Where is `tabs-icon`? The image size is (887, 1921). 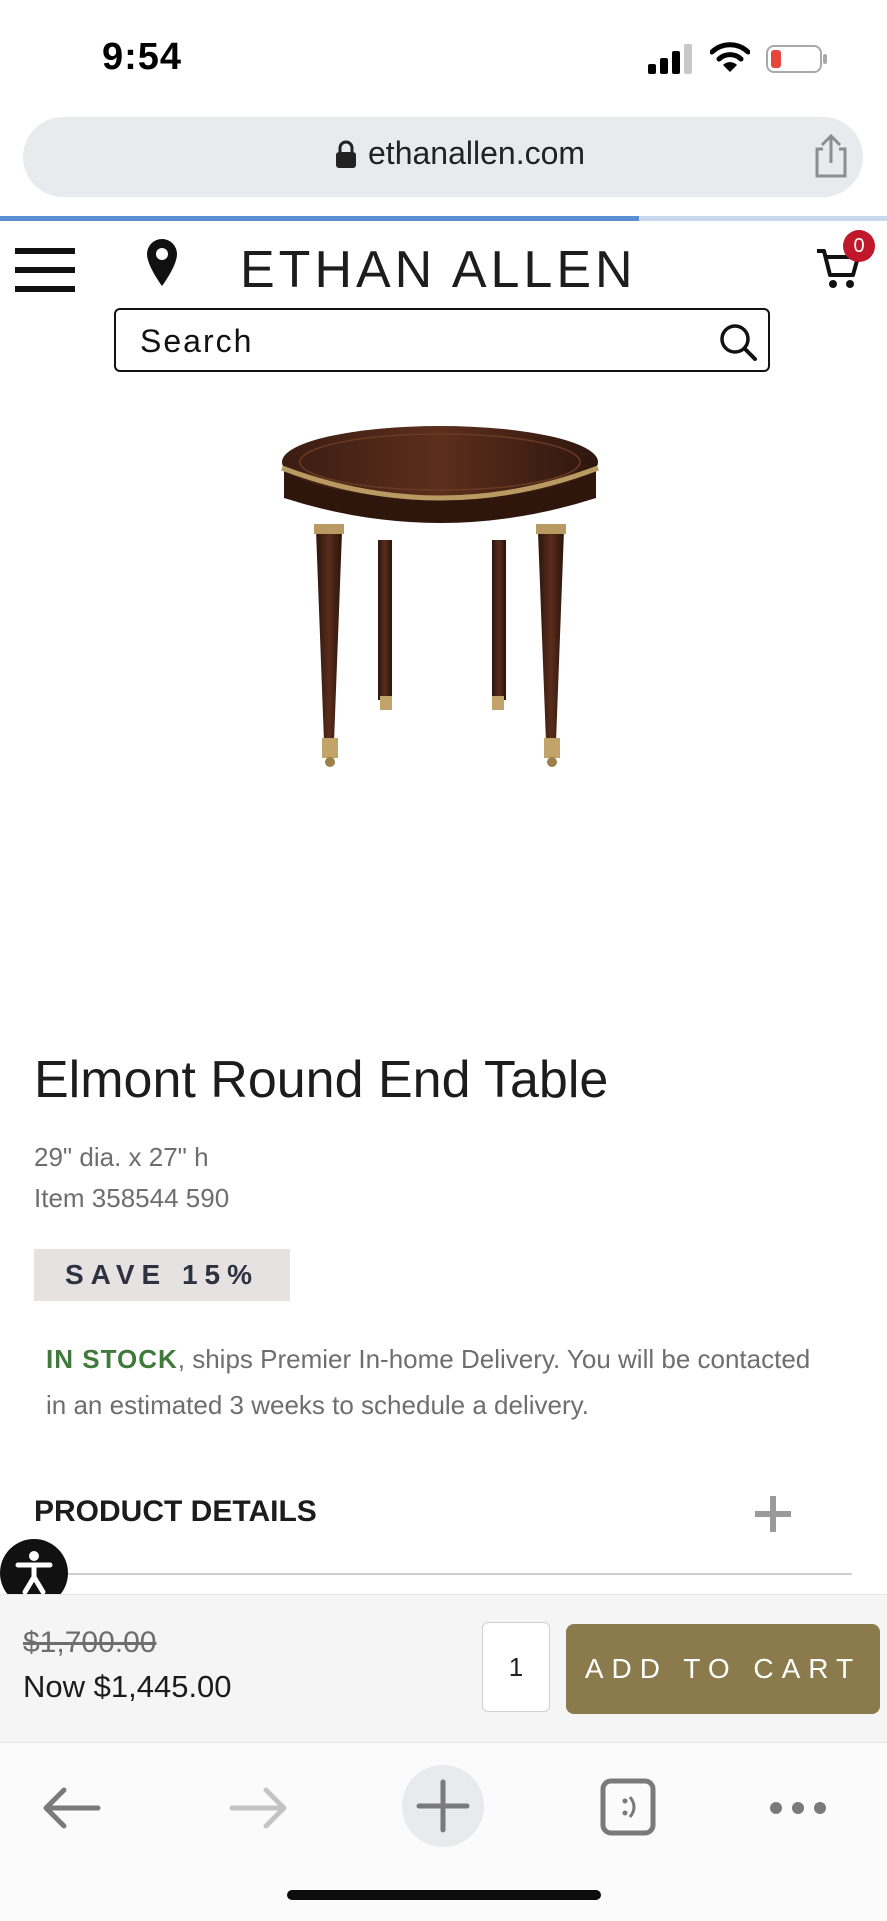
tabs-icon is located at coordinates (628, 1808).